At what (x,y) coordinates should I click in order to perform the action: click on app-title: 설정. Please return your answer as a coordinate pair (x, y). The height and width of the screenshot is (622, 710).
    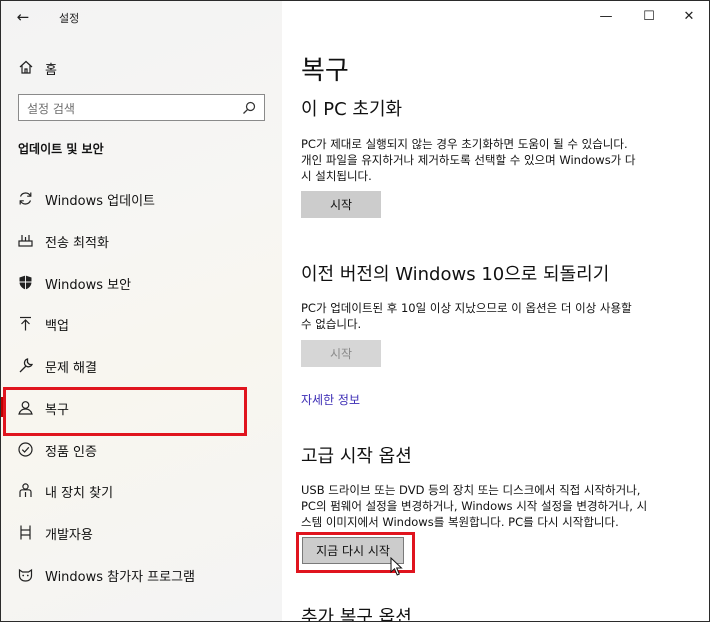
    Looking at the image, I should click on (69, 18).